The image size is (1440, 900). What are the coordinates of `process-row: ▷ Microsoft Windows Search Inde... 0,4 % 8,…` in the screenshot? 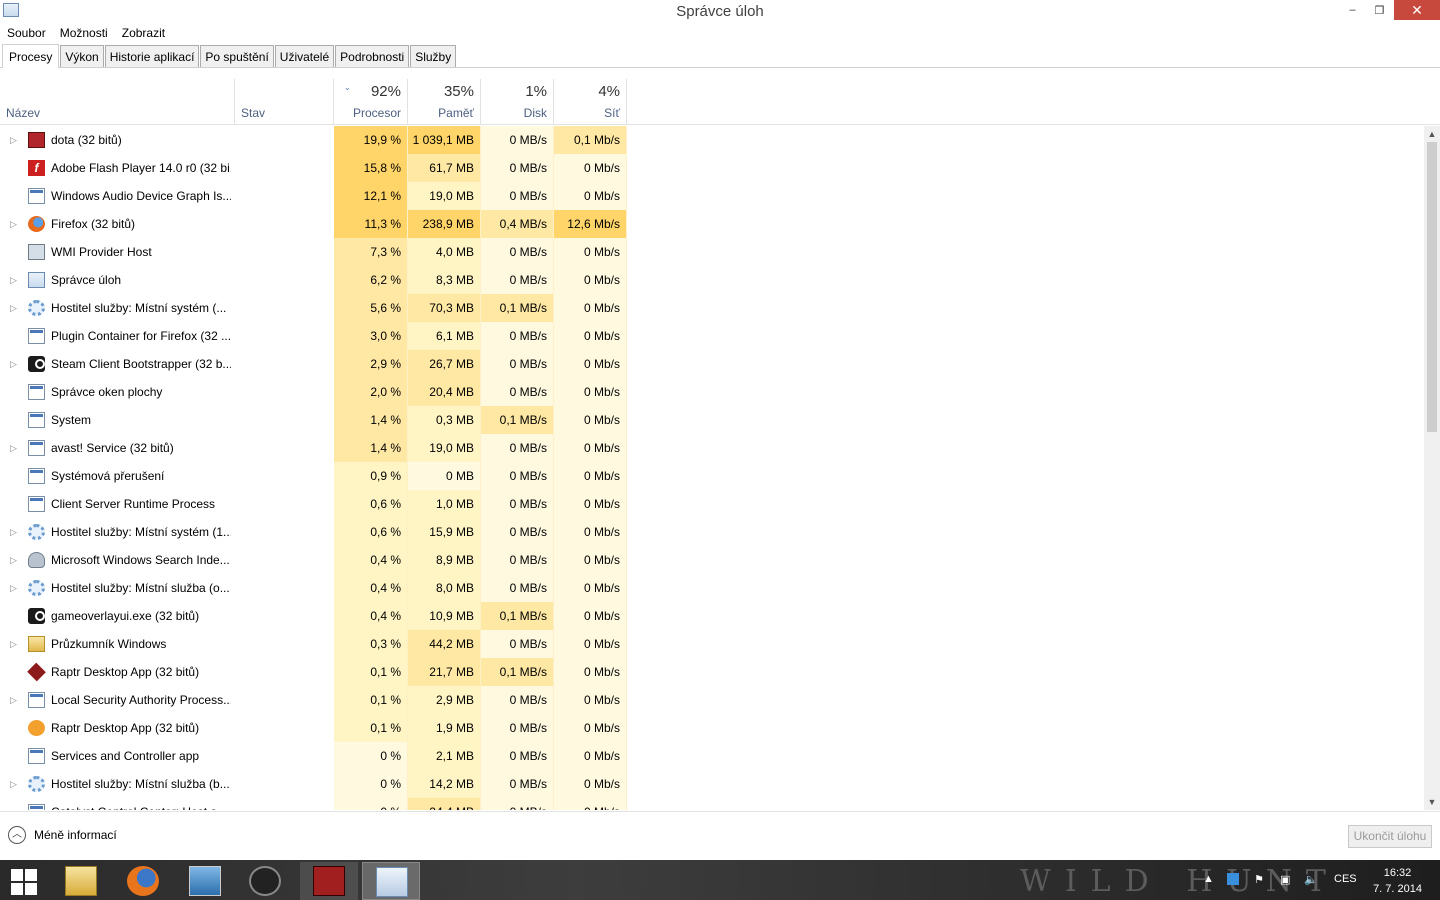 It's located at (712, 560).